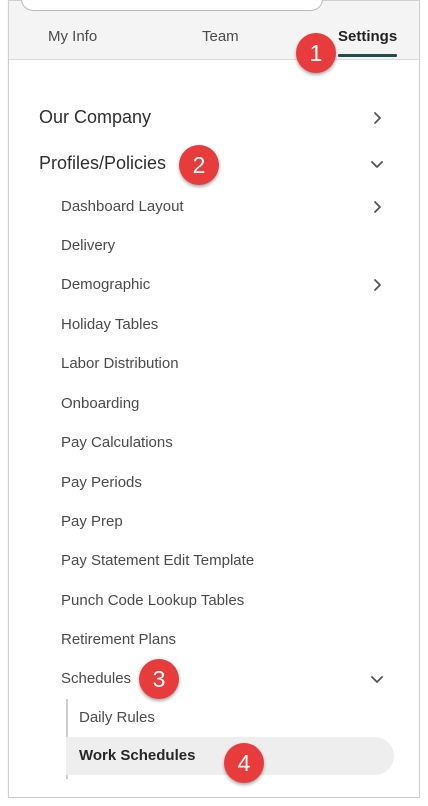  Describe the element at coordinates (110, 324) in the screenshot. I see `menu-item-label: Holiday Tables` at that location.